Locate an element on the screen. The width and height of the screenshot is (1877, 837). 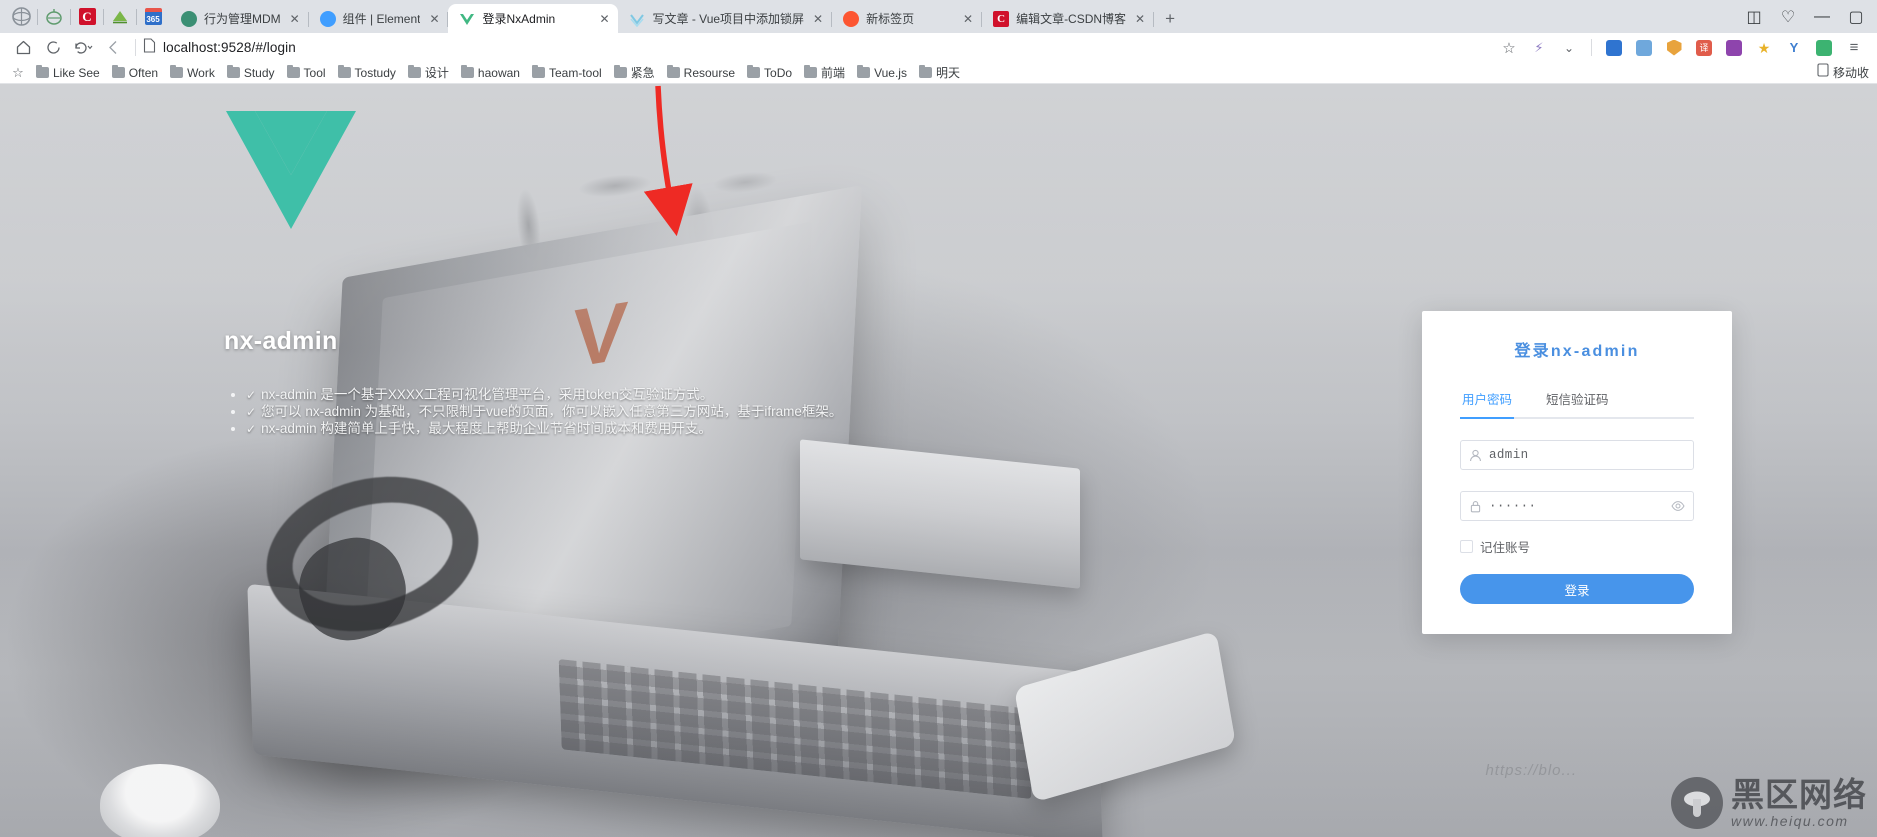
history-dropdown-icon is located at coordinates (83, 48).